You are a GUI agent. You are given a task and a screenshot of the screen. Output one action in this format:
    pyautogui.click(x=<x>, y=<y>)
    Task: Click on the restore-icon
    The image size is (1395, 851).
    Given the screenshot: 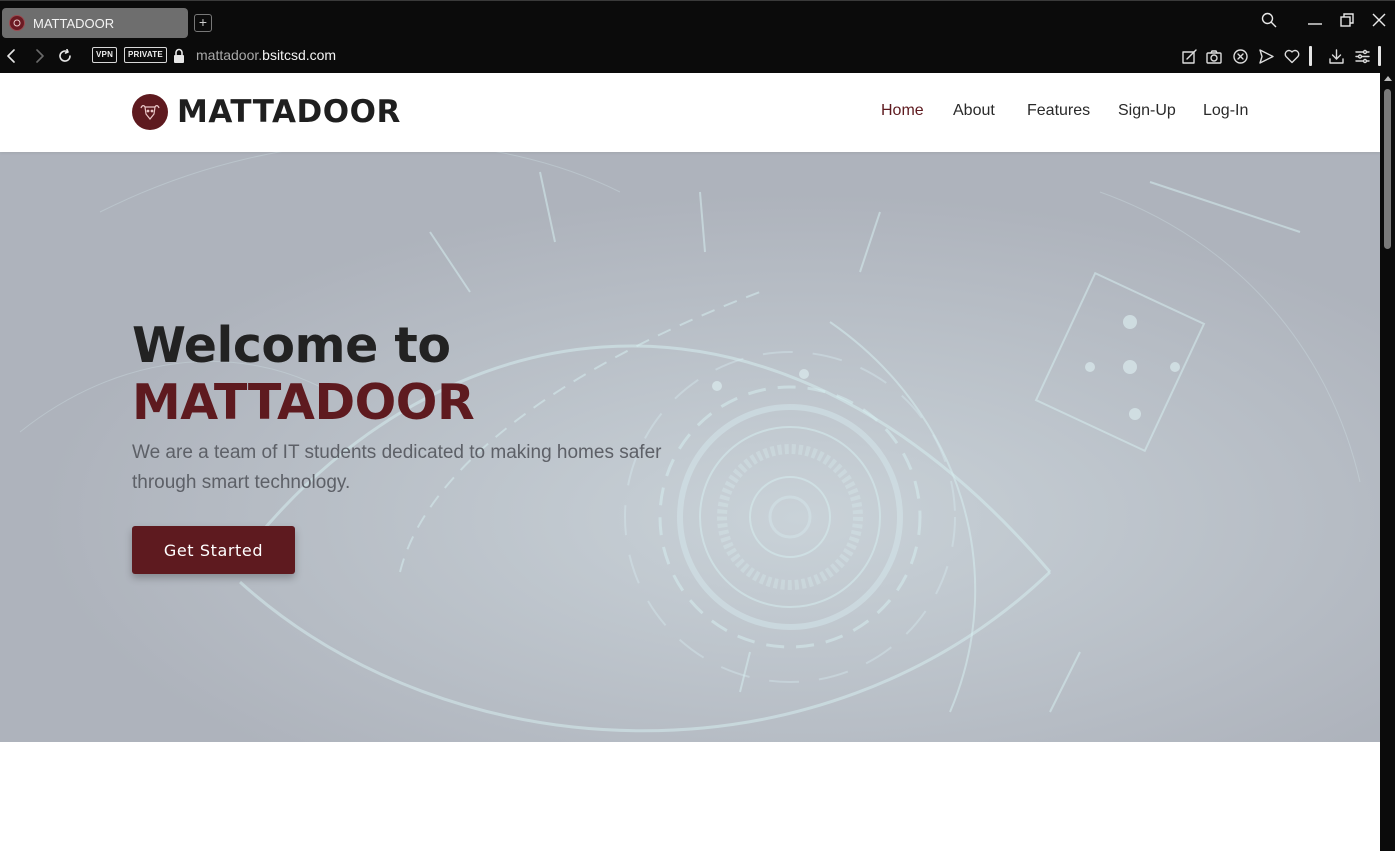 What is the action you would take?
    pyautogui.click(x=1347, y=20)
    